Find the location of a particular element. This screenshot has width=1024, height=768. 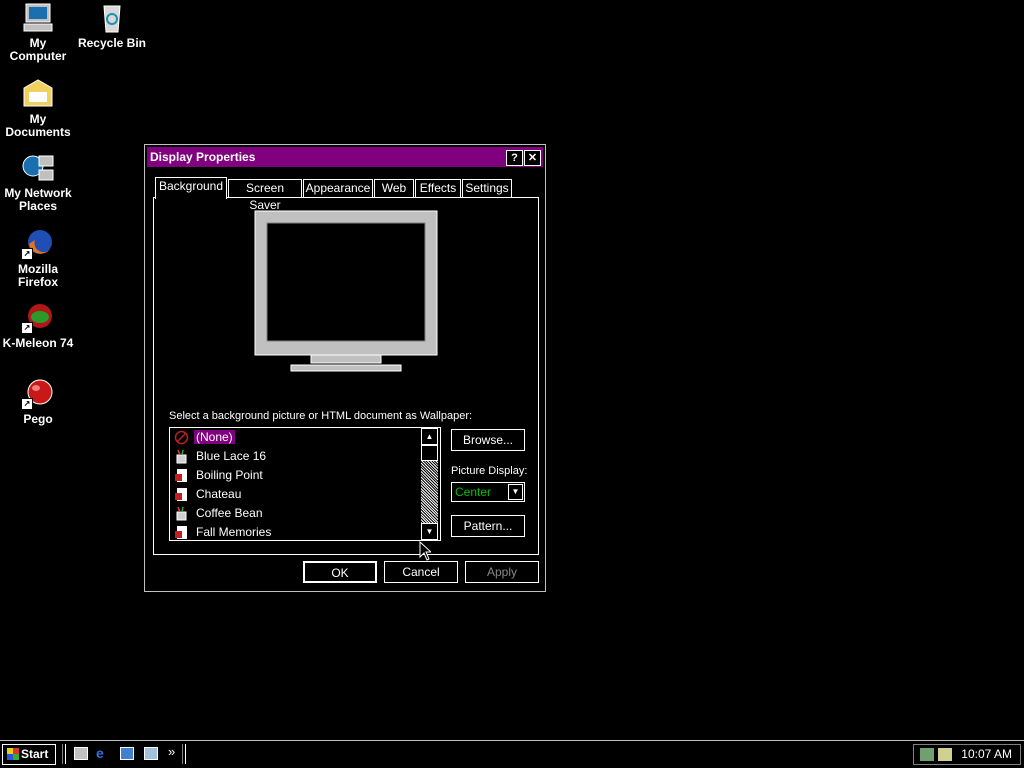

tab-settings: Settings is located at coordinates (487, 188).